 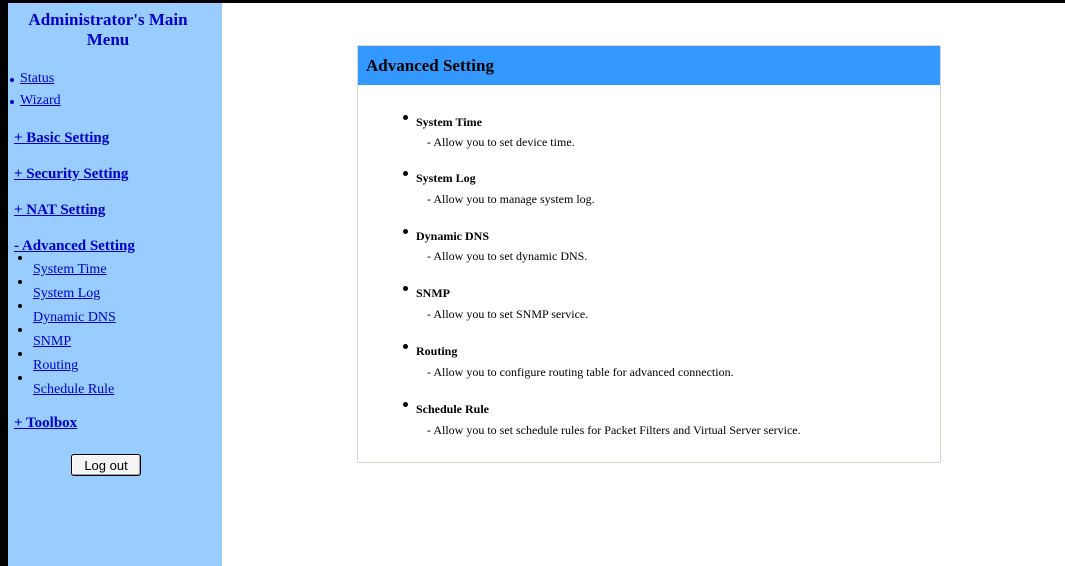 I want to click on sidebar-item-routing: Routing, so click(x=55, y=366).